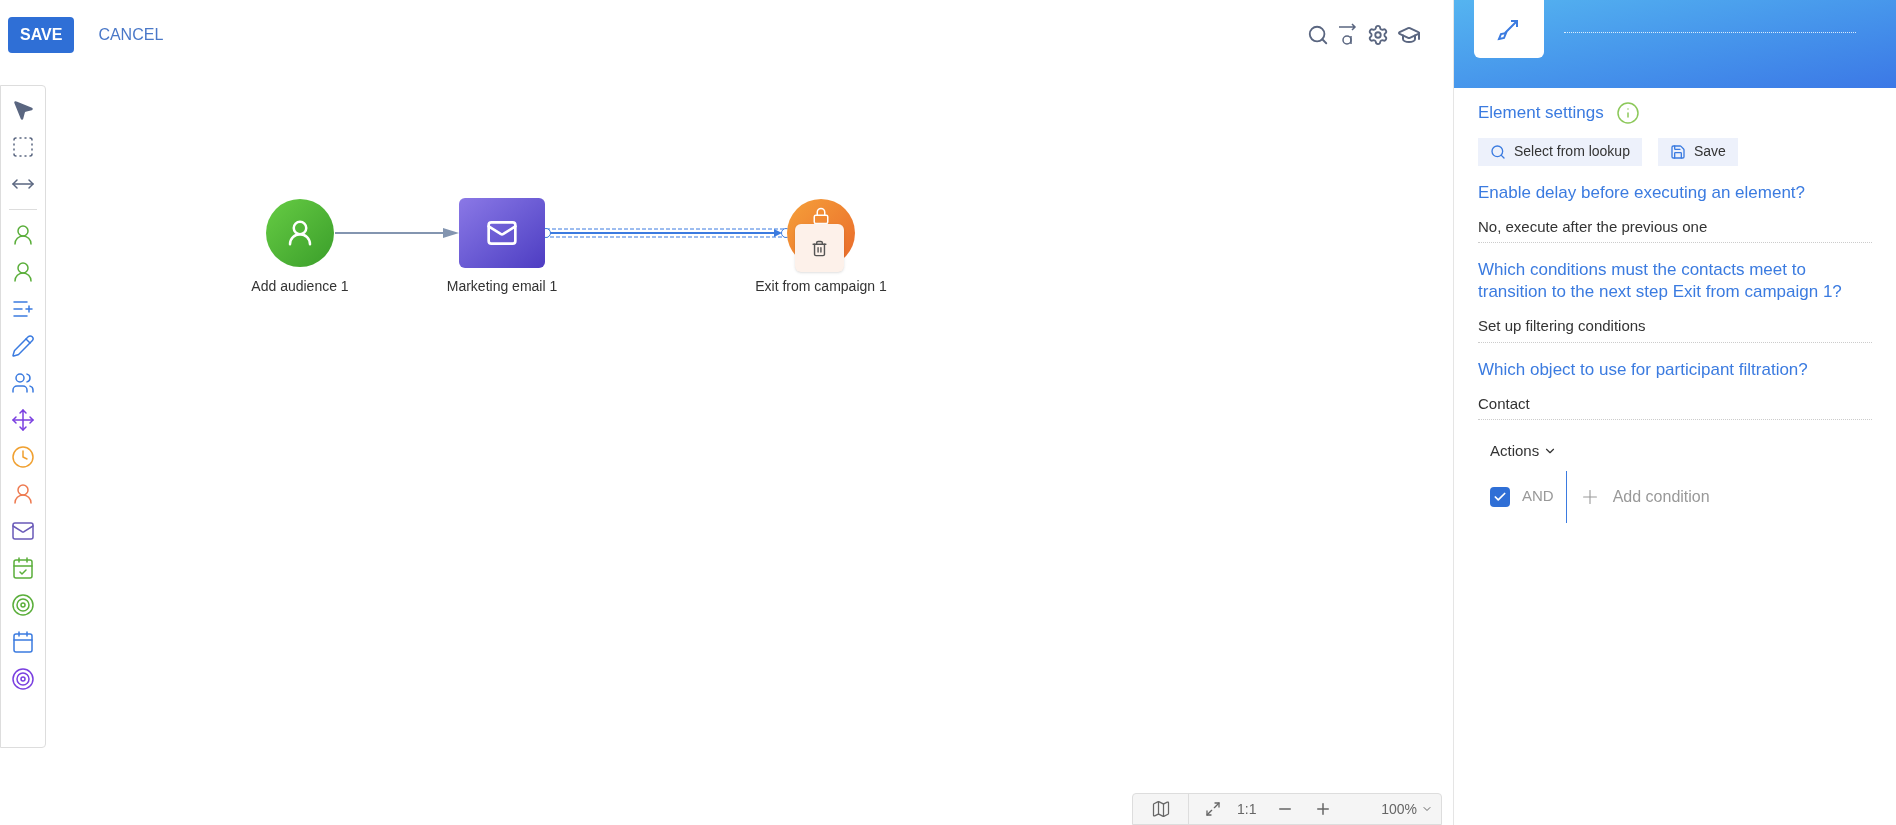 The height and width of the screenshot is (825, 1896). What do you see at coordinates (1407, 809) in the screenshot?
I see `zoom-dropdown: 100%` at bounding box center [1407, 809].